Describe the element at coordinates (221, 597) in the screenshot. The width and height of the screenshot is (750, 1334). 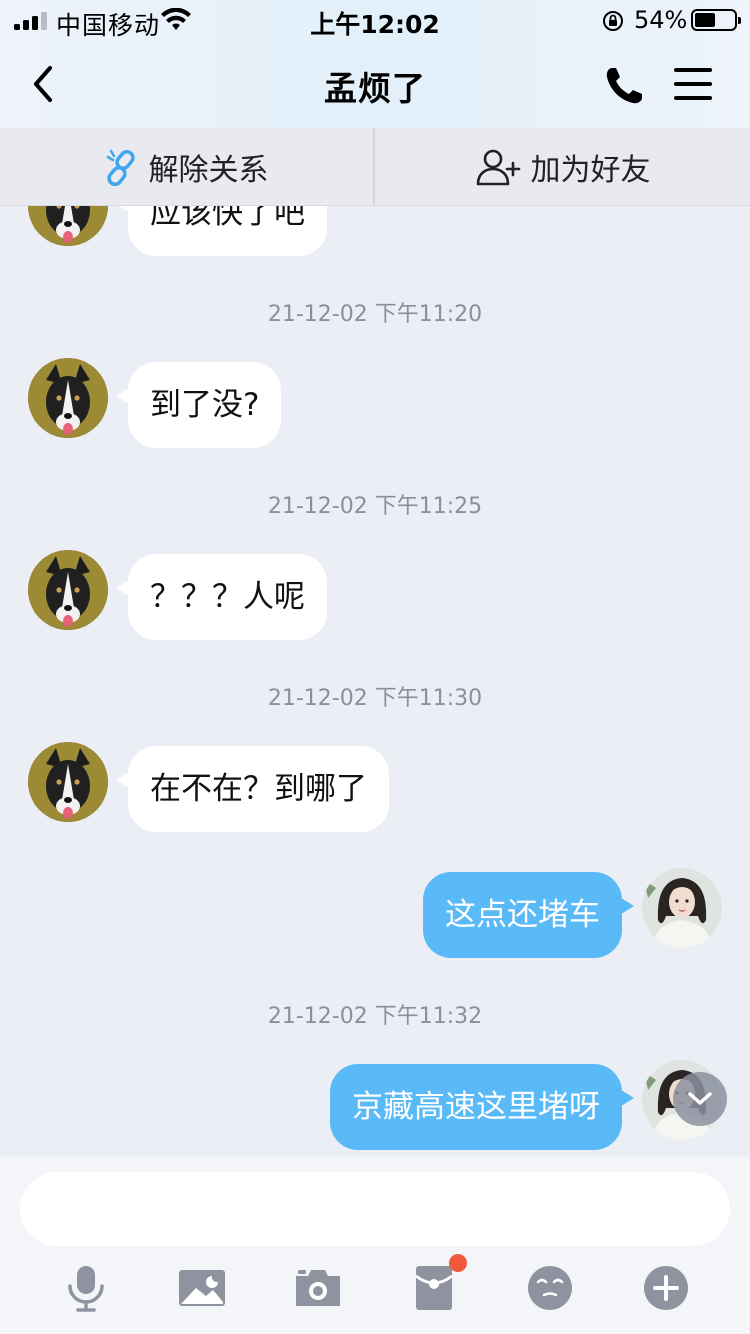
I see `message-bubble-incoming: ？？？人呢` at that location.